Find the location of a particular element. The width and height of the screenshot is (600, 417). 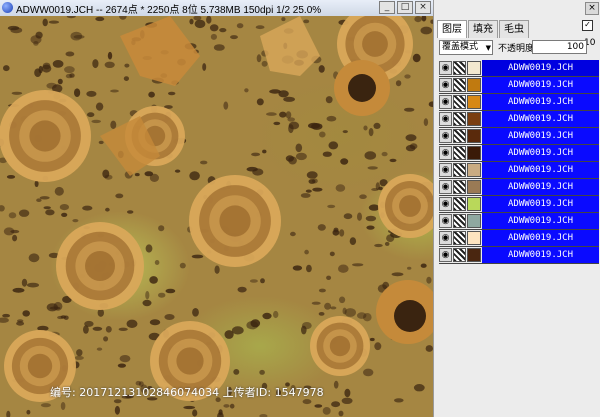

blend-mode-select: 覆盖模式 ▼ is located at coordinates (466, 47).